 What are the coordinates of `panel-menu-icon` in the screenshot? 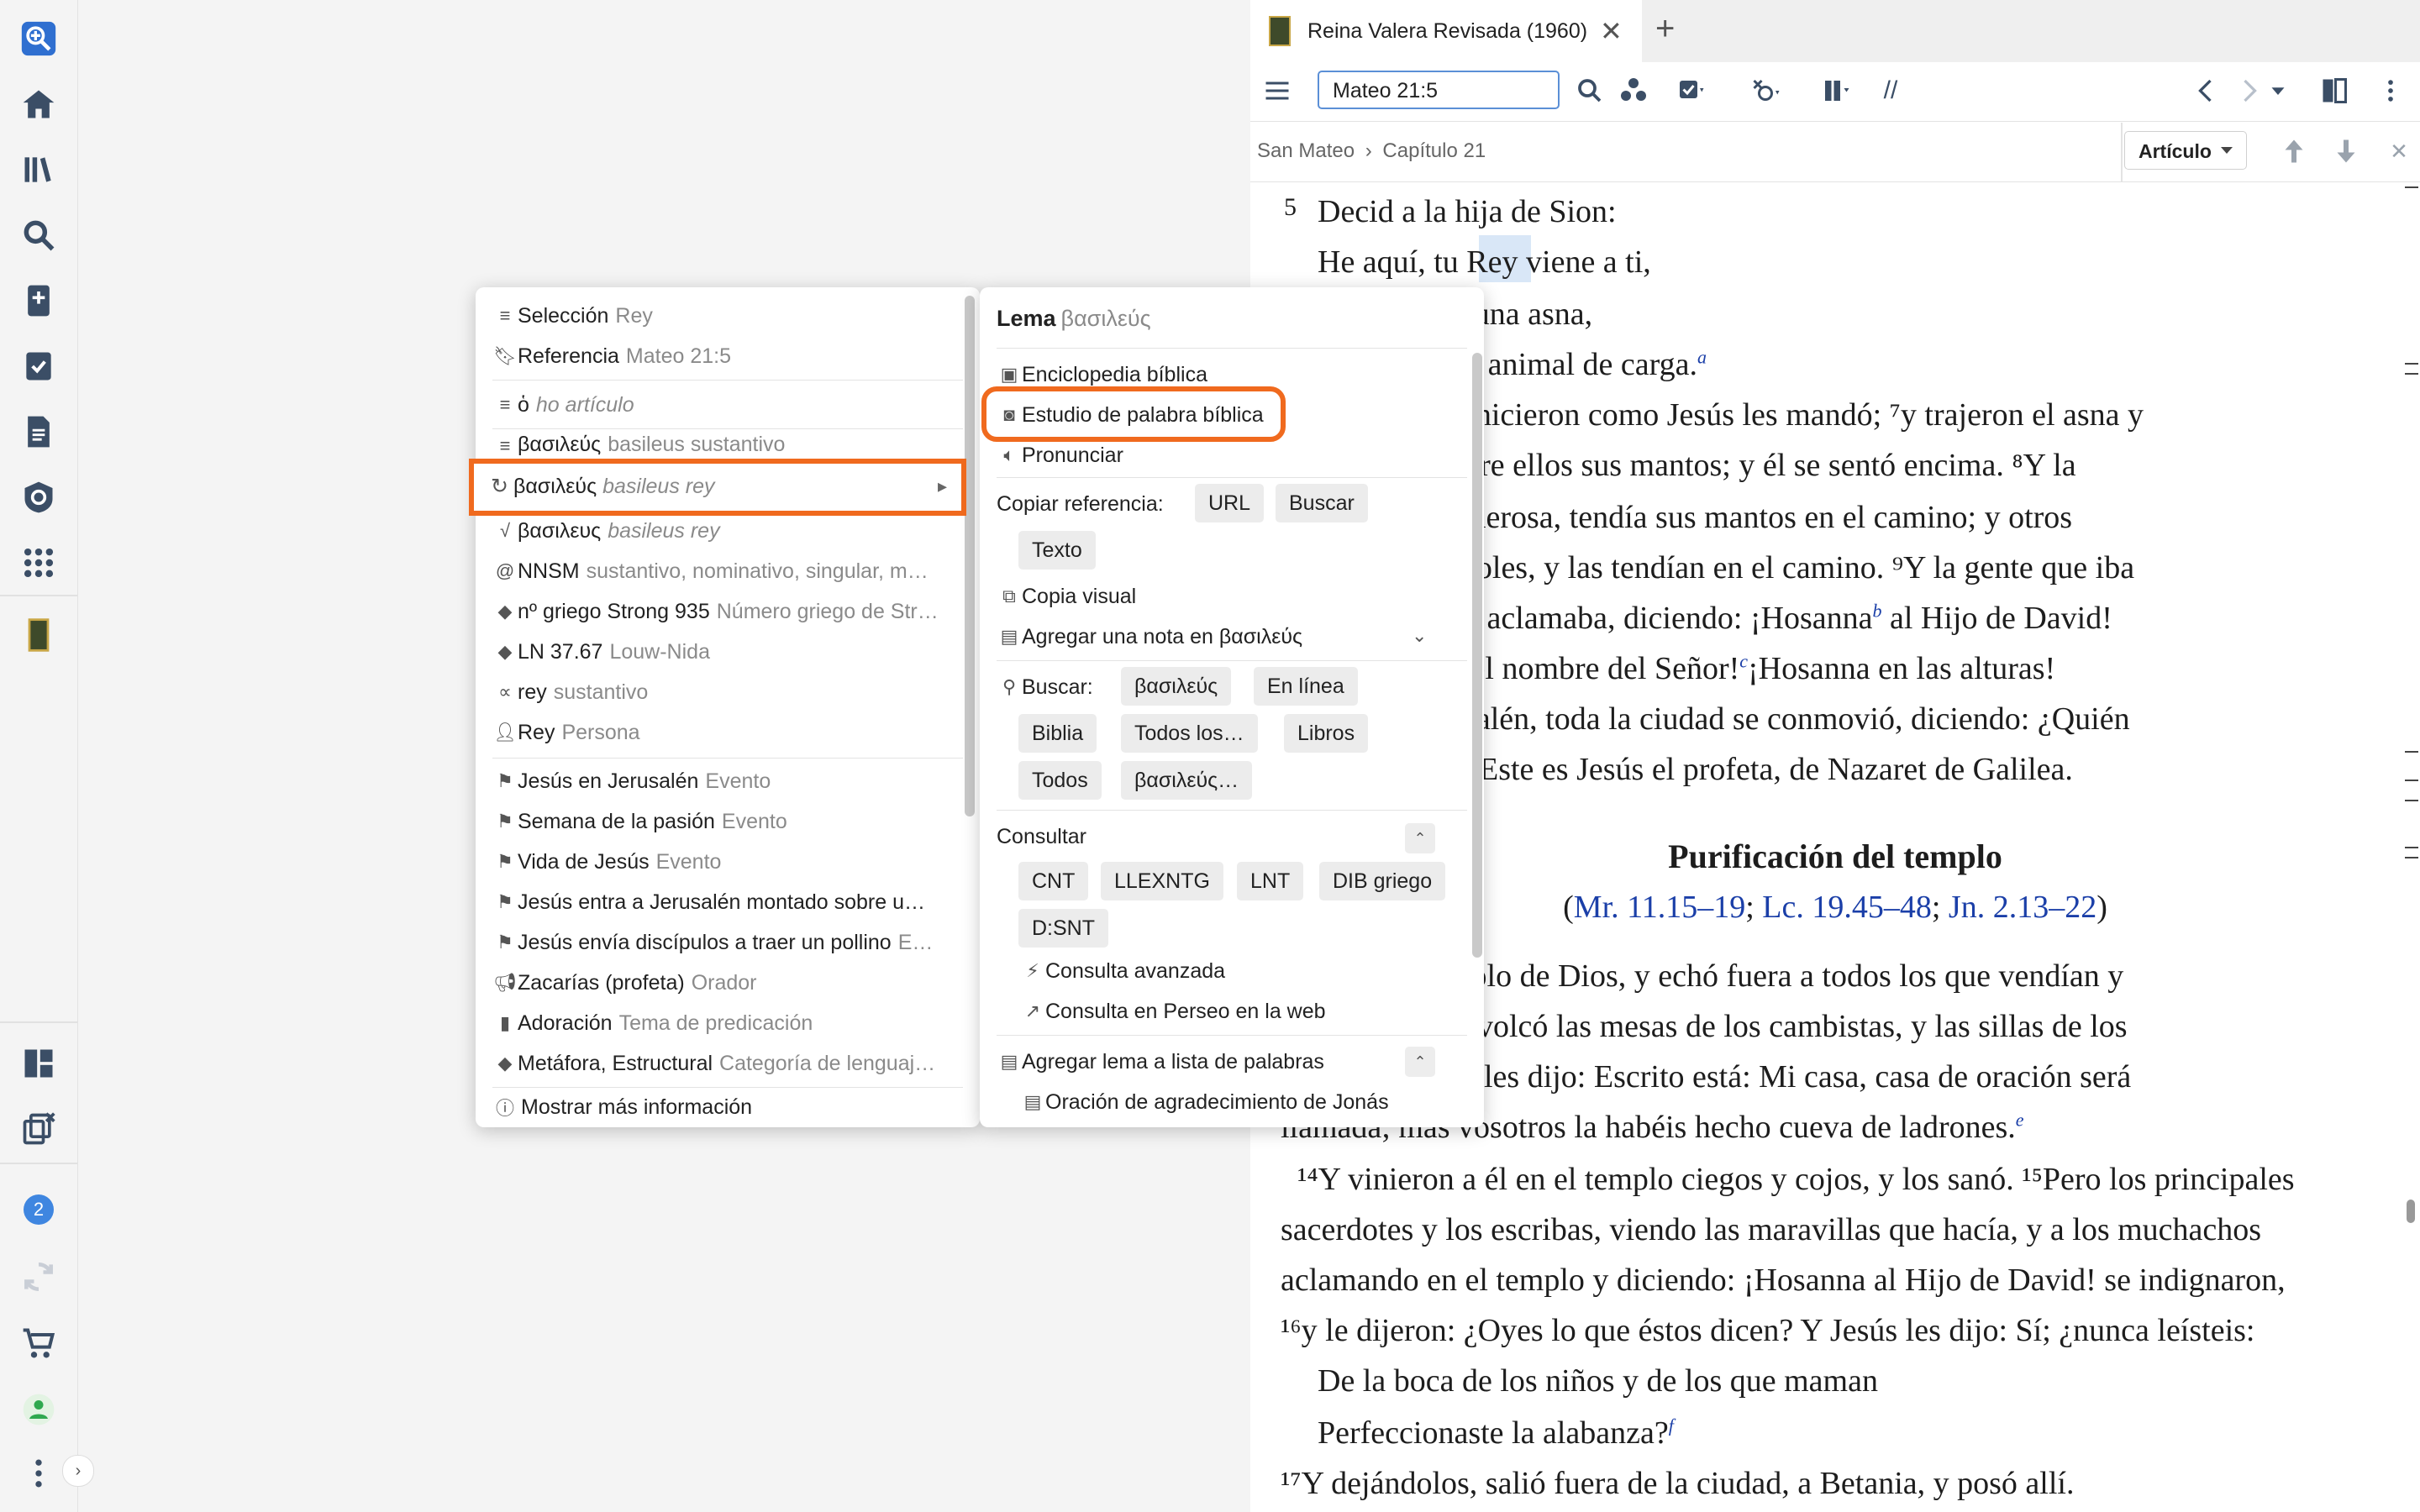 It's located at (2390, 91).